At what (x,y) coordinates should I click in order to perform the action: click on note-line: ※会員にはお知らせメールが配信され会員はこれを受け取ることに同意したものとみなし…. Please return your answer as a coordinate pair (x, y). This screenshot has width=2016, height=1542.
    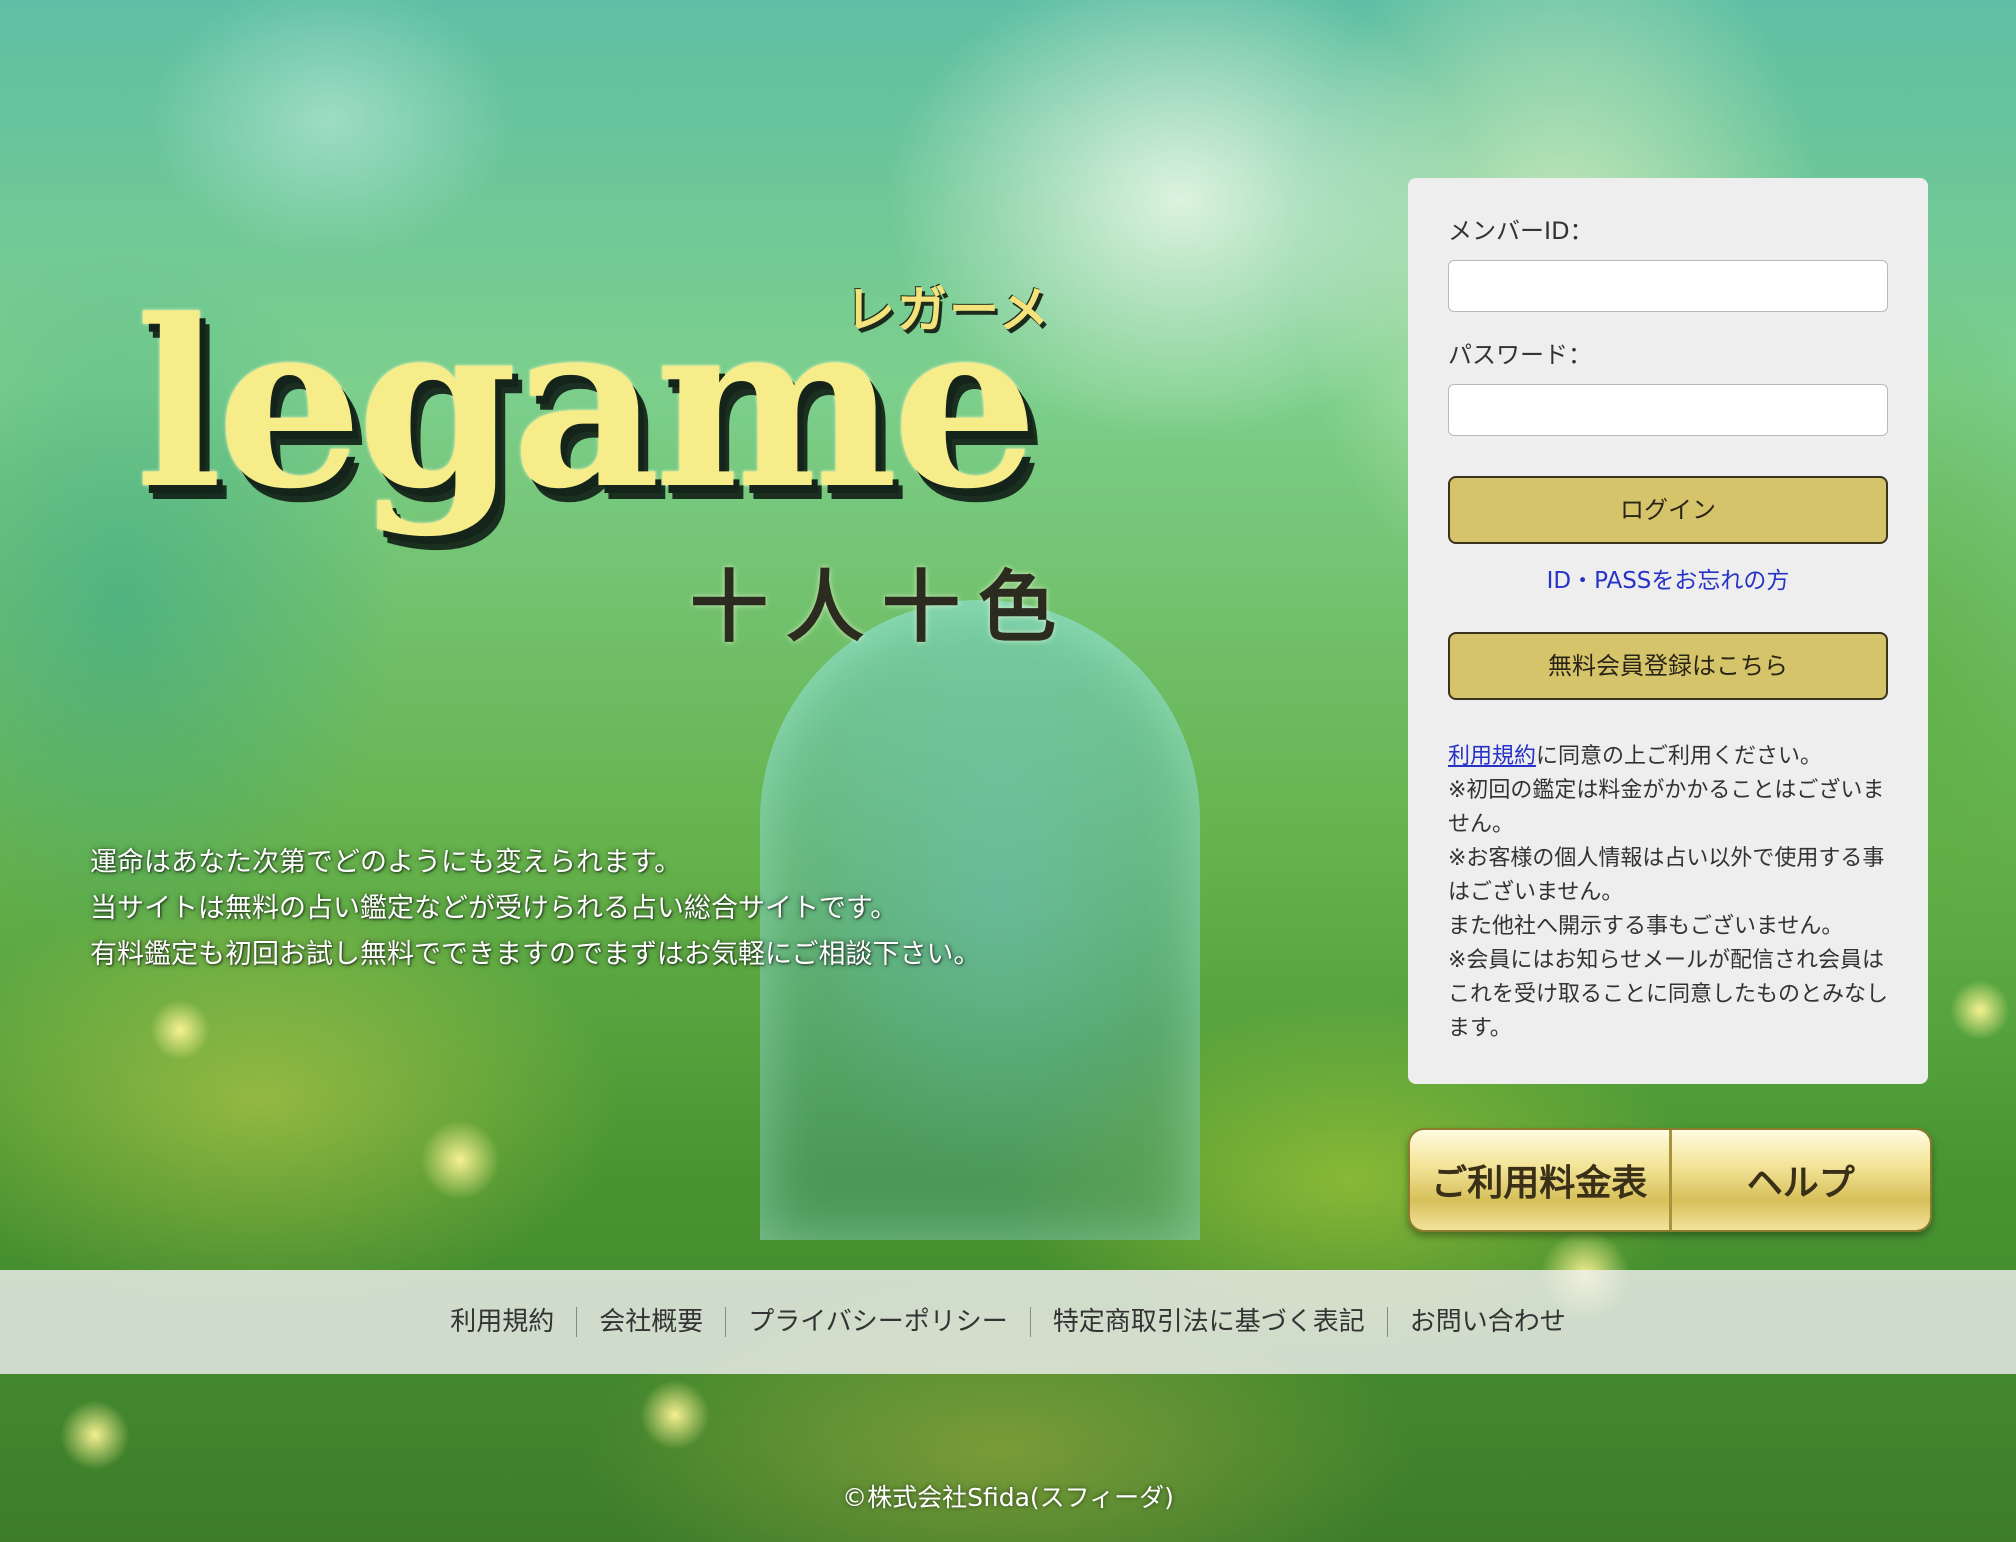
    Looking at the image, I should click on (1668, 994).